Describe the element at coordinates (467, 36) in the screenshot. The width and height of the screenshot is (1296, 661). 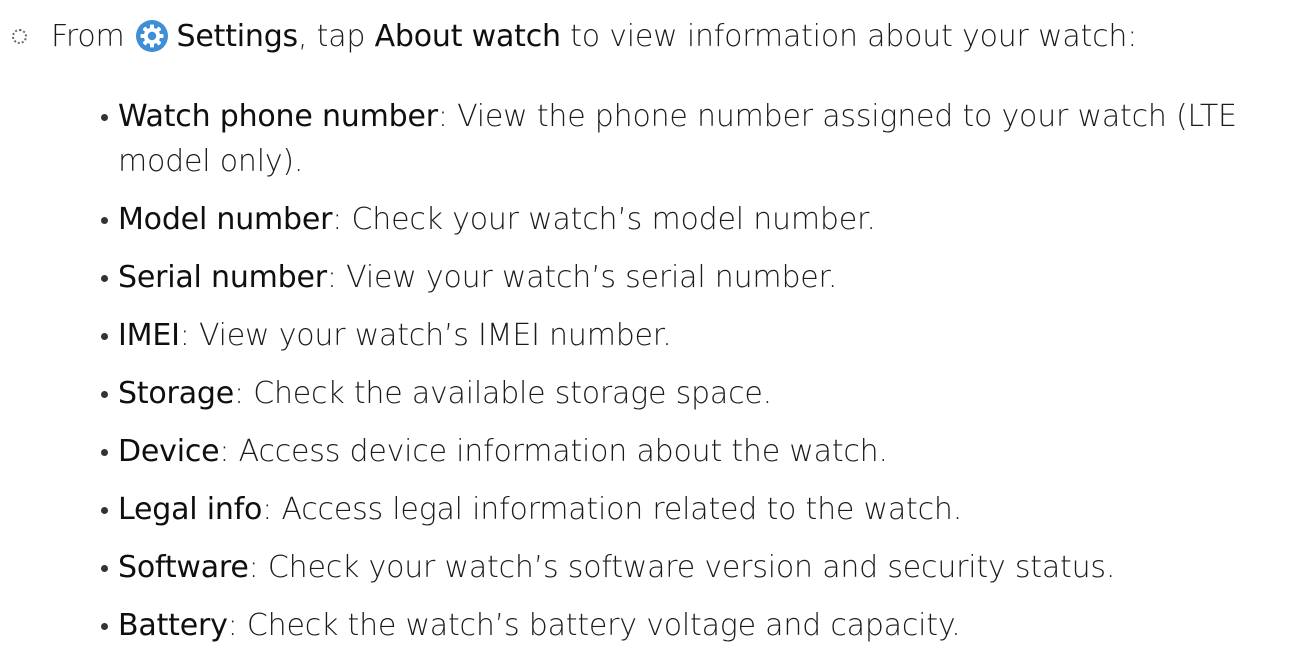
I see `about-watch-label: About watch` at that location.